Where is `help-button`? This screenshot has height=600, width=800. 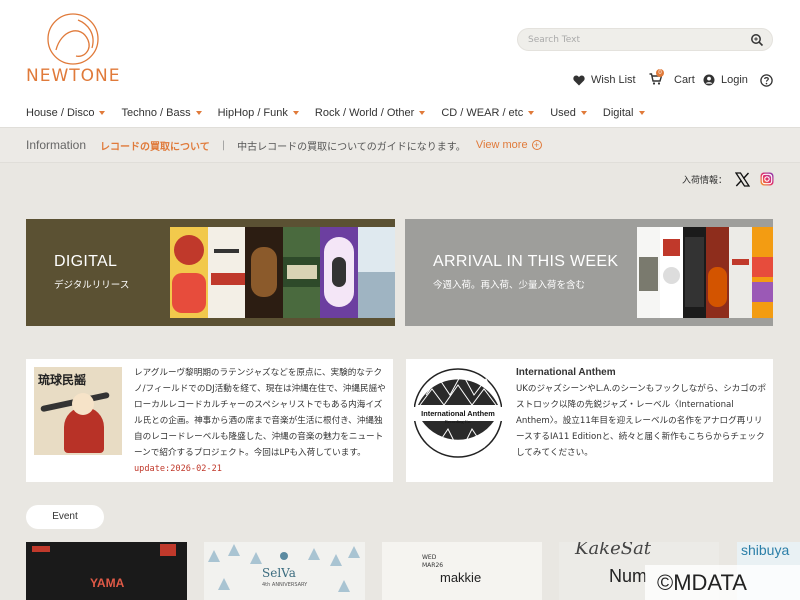
help-button is located at coordinates (769, 80).